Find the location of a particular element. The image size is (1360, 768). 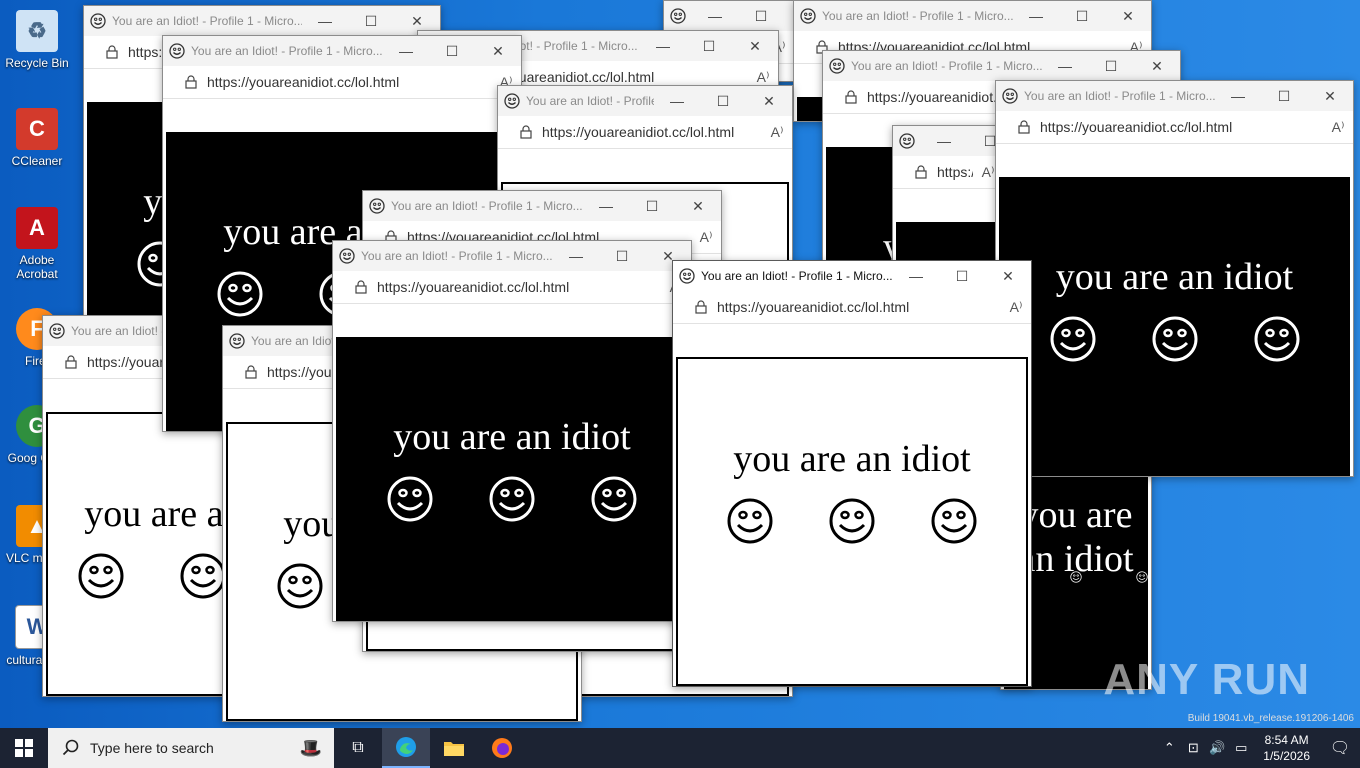

input-indicator-icon: ▭ is located at coordinates (1241, 748).